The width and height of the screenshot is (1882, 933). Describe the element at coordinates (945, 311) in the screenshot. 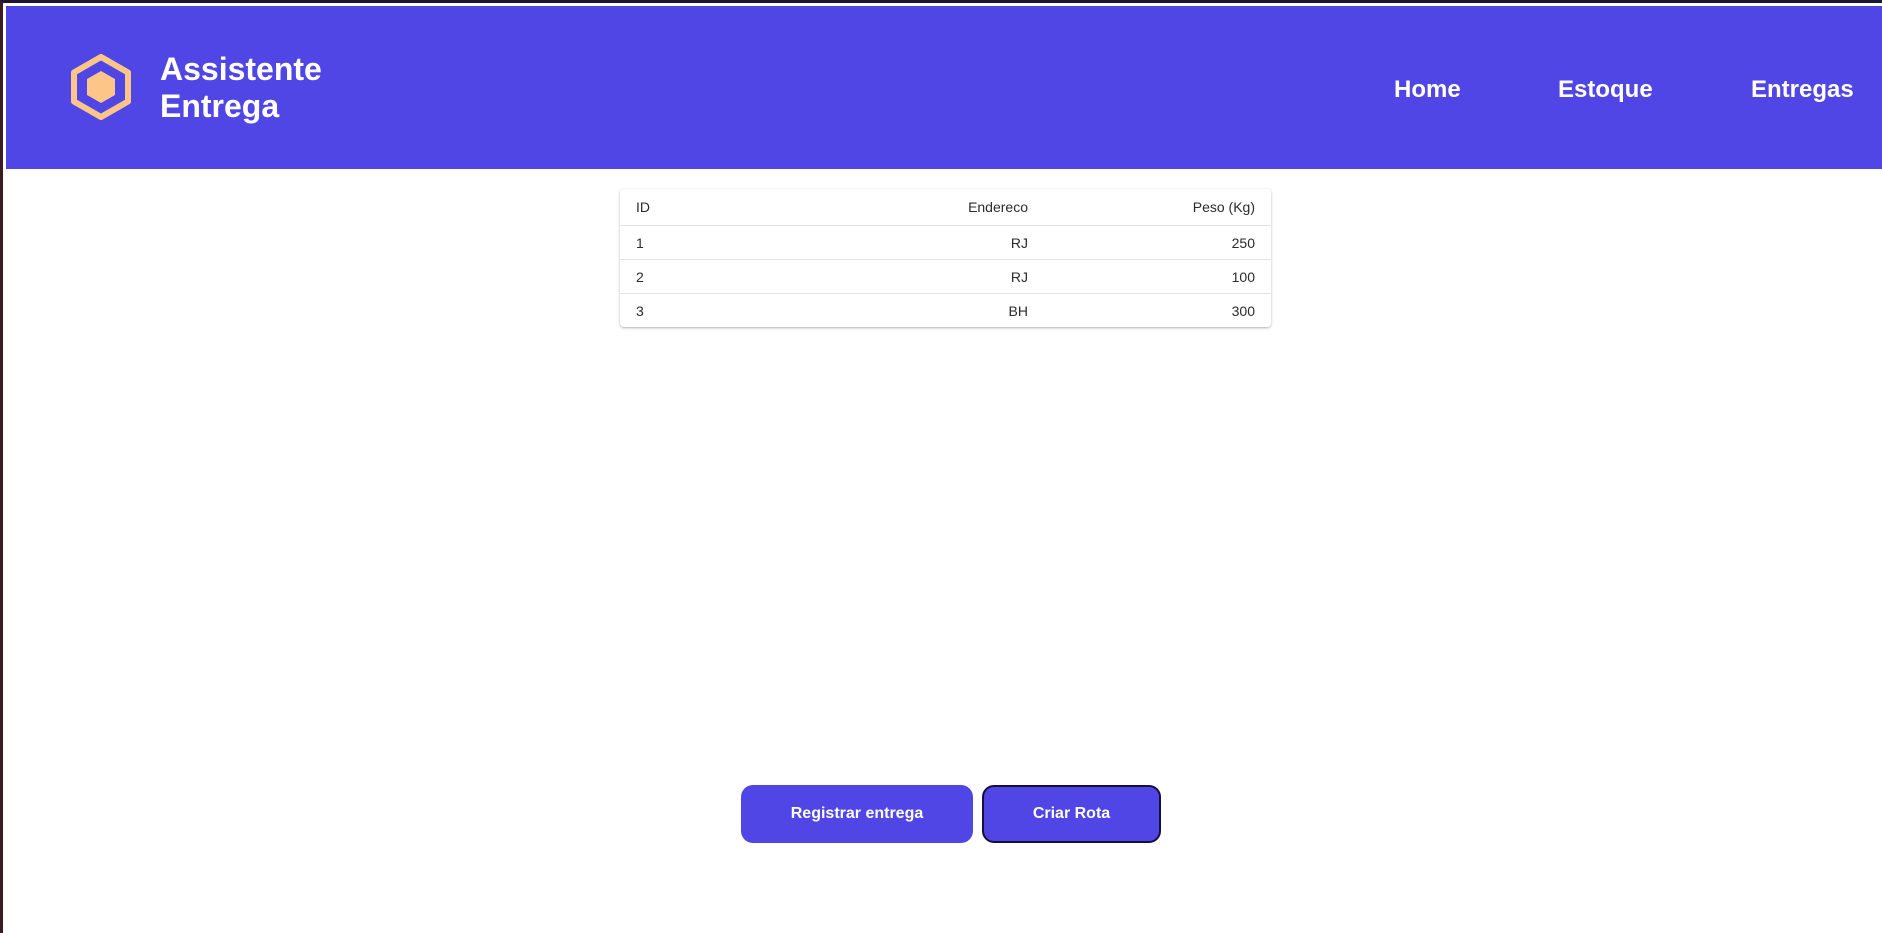

I see `table-row: 3 BH 300` at that location.